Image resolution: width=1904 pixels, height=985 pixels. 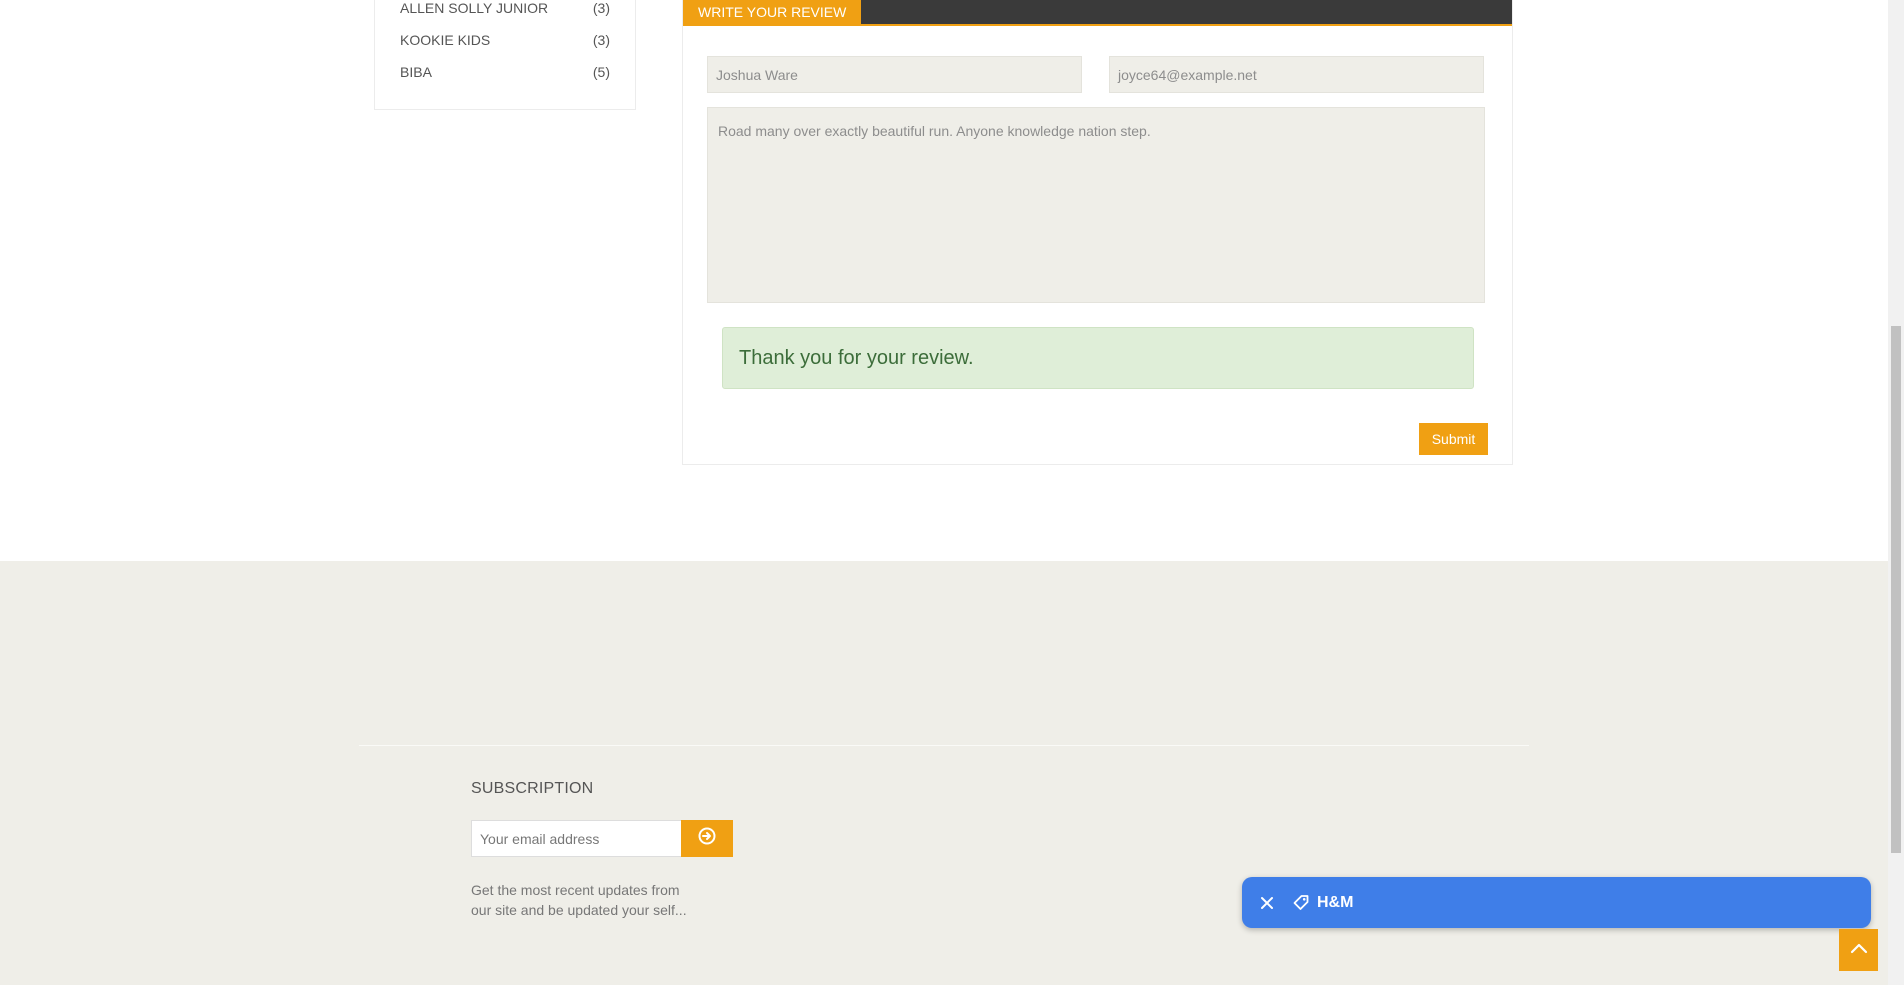 I want to click on brand-name: ALLEN SOLLY JUNIOR, so click(x=474, y=8).